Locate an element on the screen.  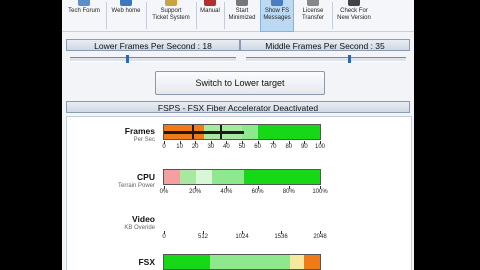
middle-fps-header: Middle Frames Per Second : 35 is located at coordinates (325, 45).